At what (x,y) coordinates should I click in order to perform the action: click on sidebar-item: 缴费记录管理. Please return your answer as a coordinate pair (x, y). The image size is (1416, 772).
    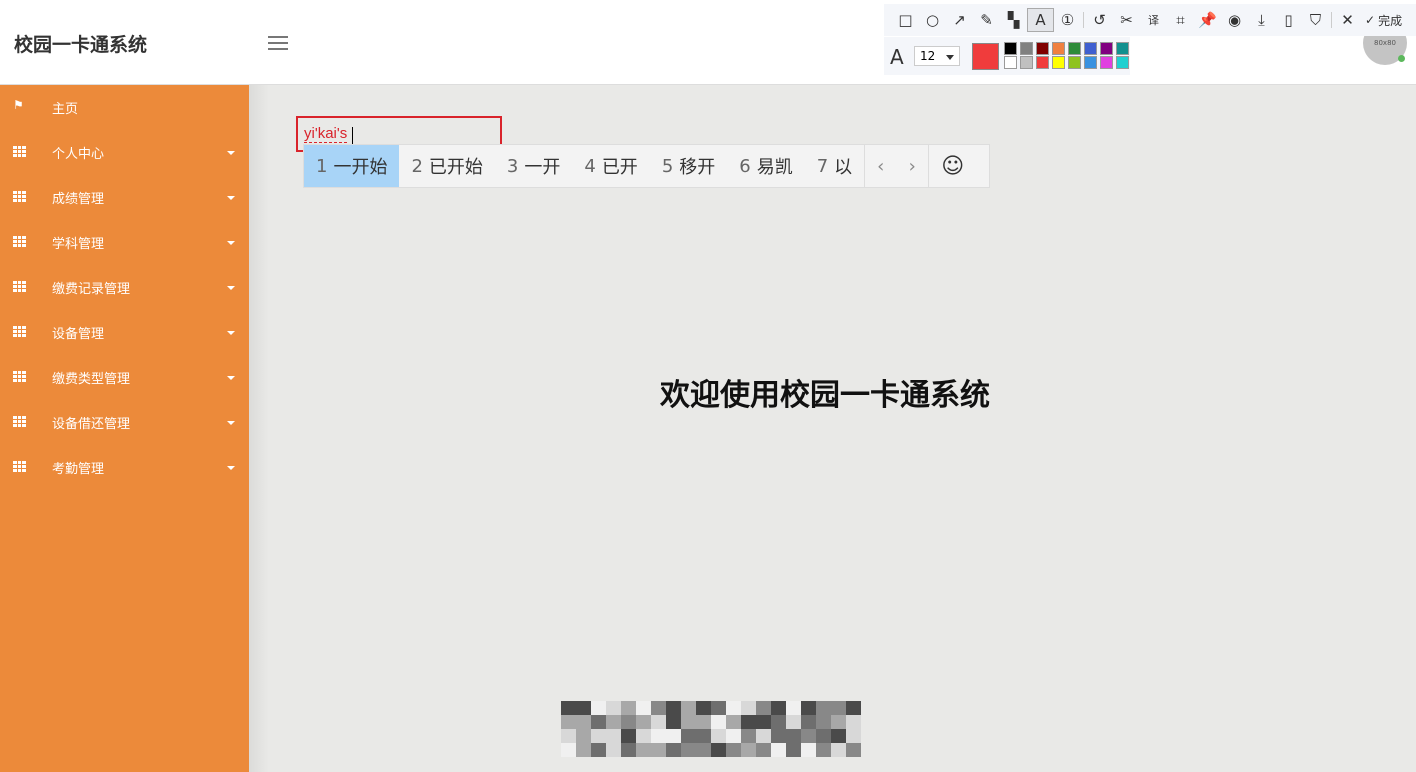
    Looking at the image, I should click on (124, 287).